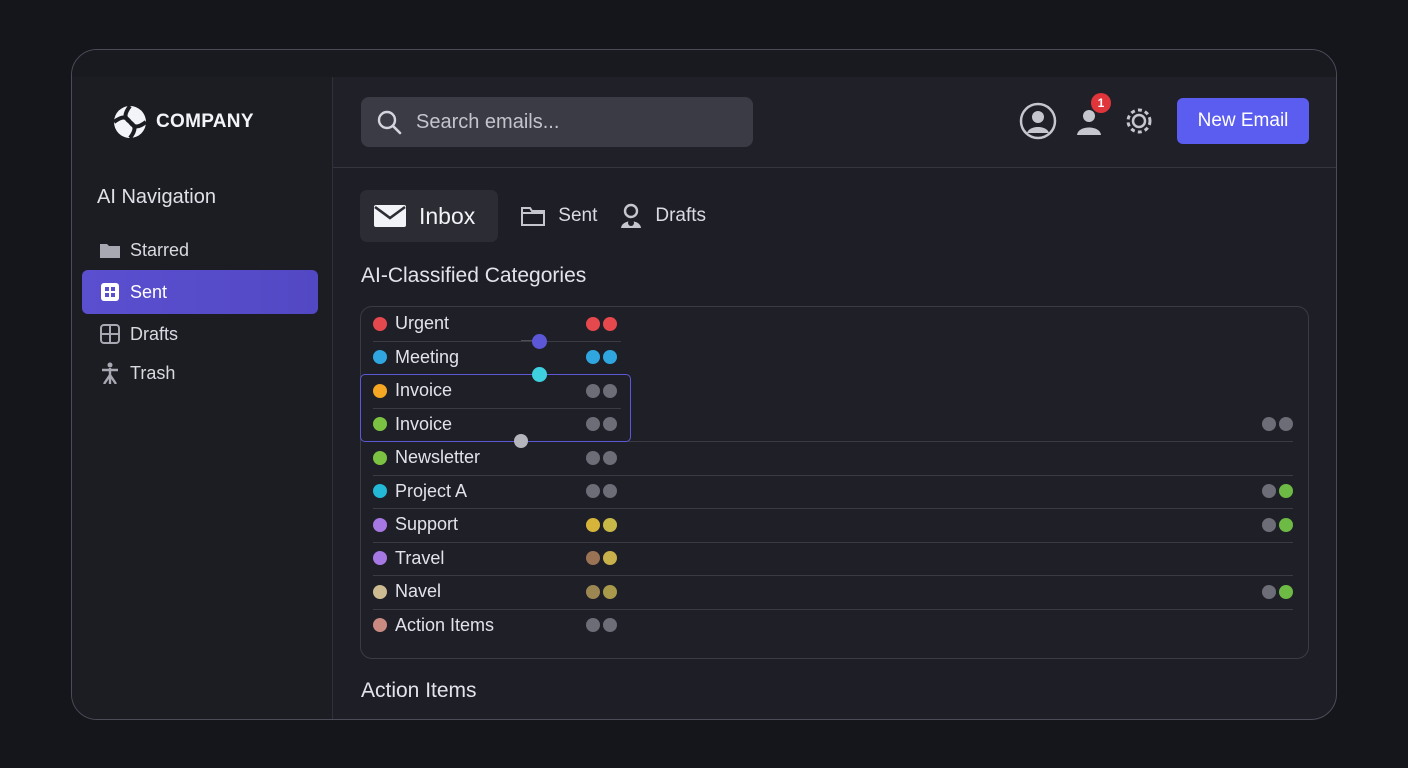 The image size is (1408, 768). Describe the element at coordinates (418, 591) in the screenshot. I see `category-label: Navel` at that location.